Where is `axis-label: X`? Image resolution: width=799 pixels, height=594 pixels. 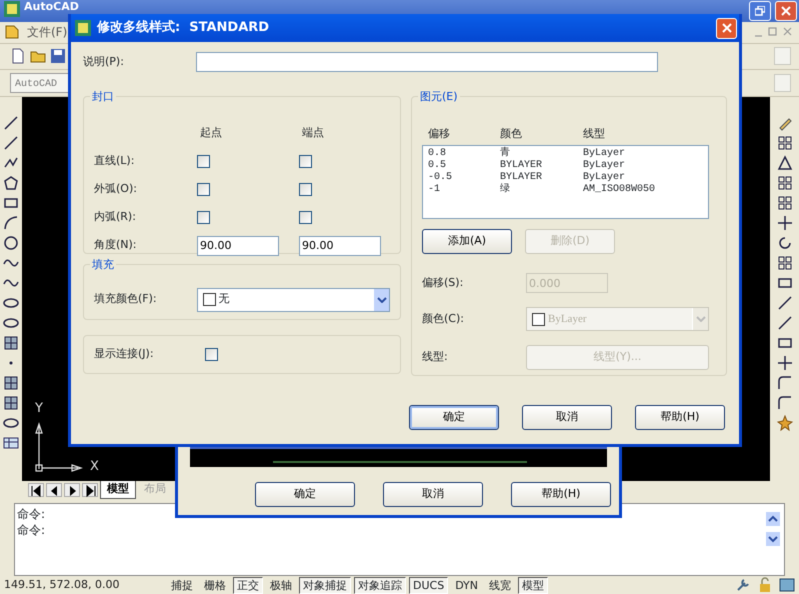 axis-label: X is located at coordinates (94, 467).